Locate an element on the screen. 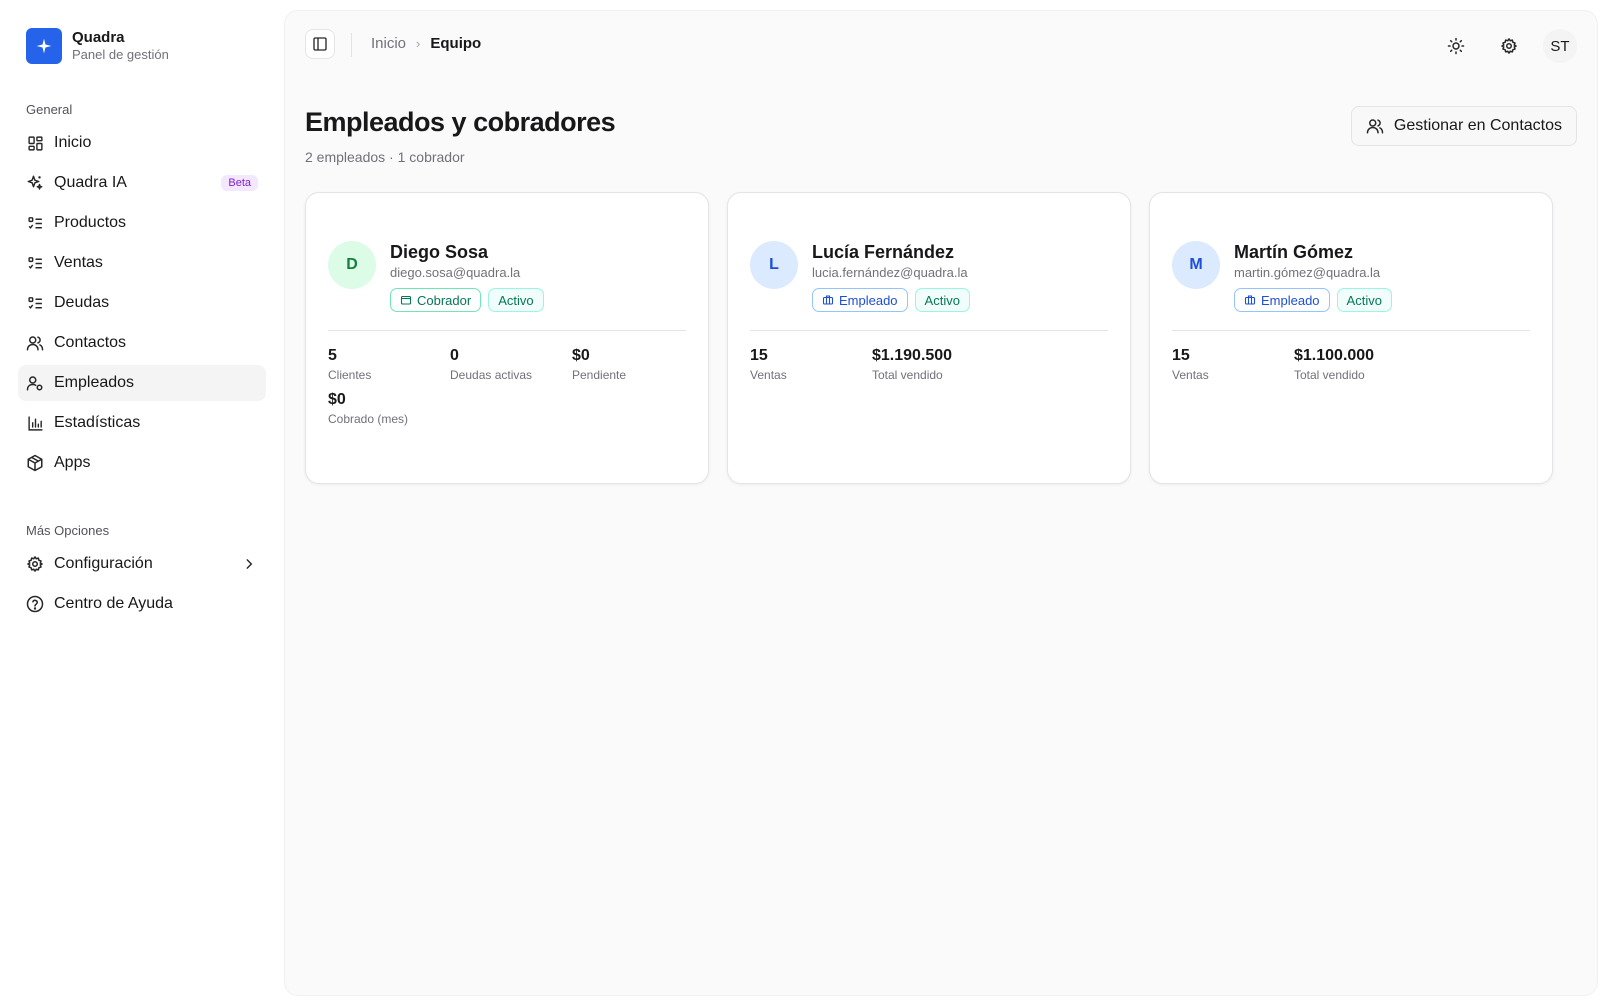 The width and height of the screenshot is (1600, 1000). stats-grid: 15 Ventas $1.190.500 Total vendido is located at coordinates (929, 364).